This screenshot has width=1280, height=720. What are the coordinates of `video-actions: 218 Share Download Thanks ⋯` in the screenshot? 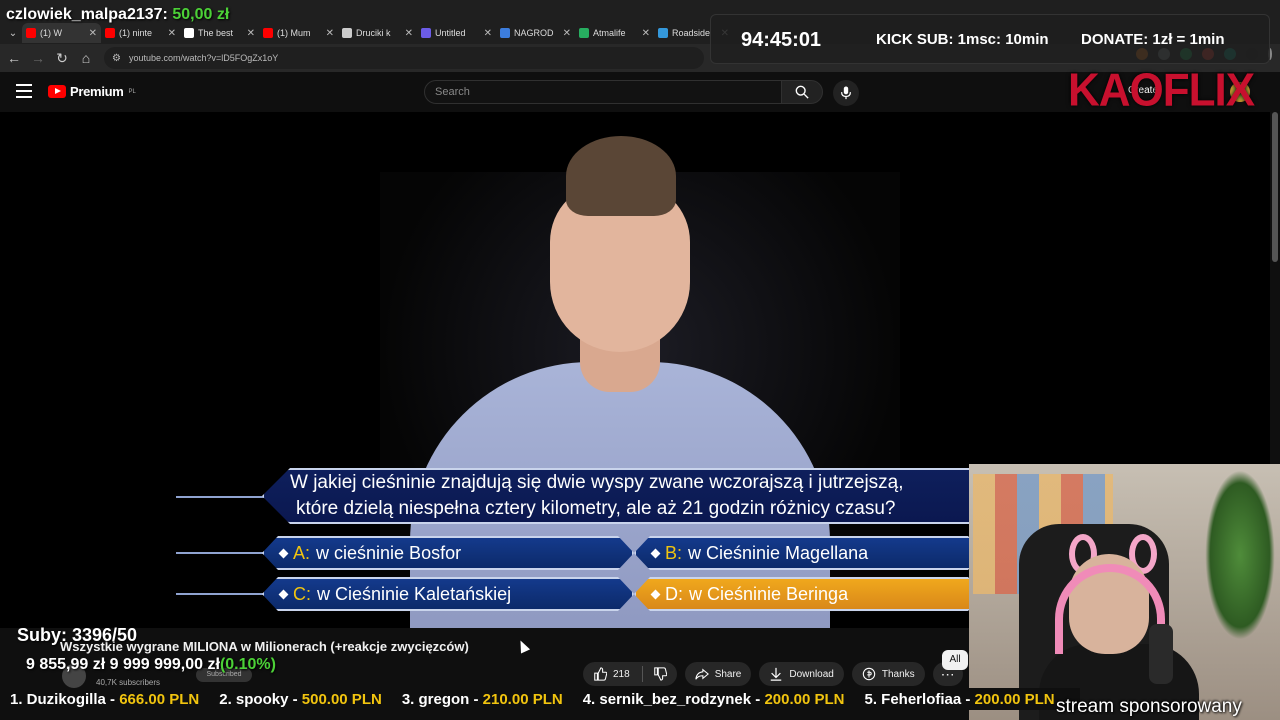 It's located at (773, 674).